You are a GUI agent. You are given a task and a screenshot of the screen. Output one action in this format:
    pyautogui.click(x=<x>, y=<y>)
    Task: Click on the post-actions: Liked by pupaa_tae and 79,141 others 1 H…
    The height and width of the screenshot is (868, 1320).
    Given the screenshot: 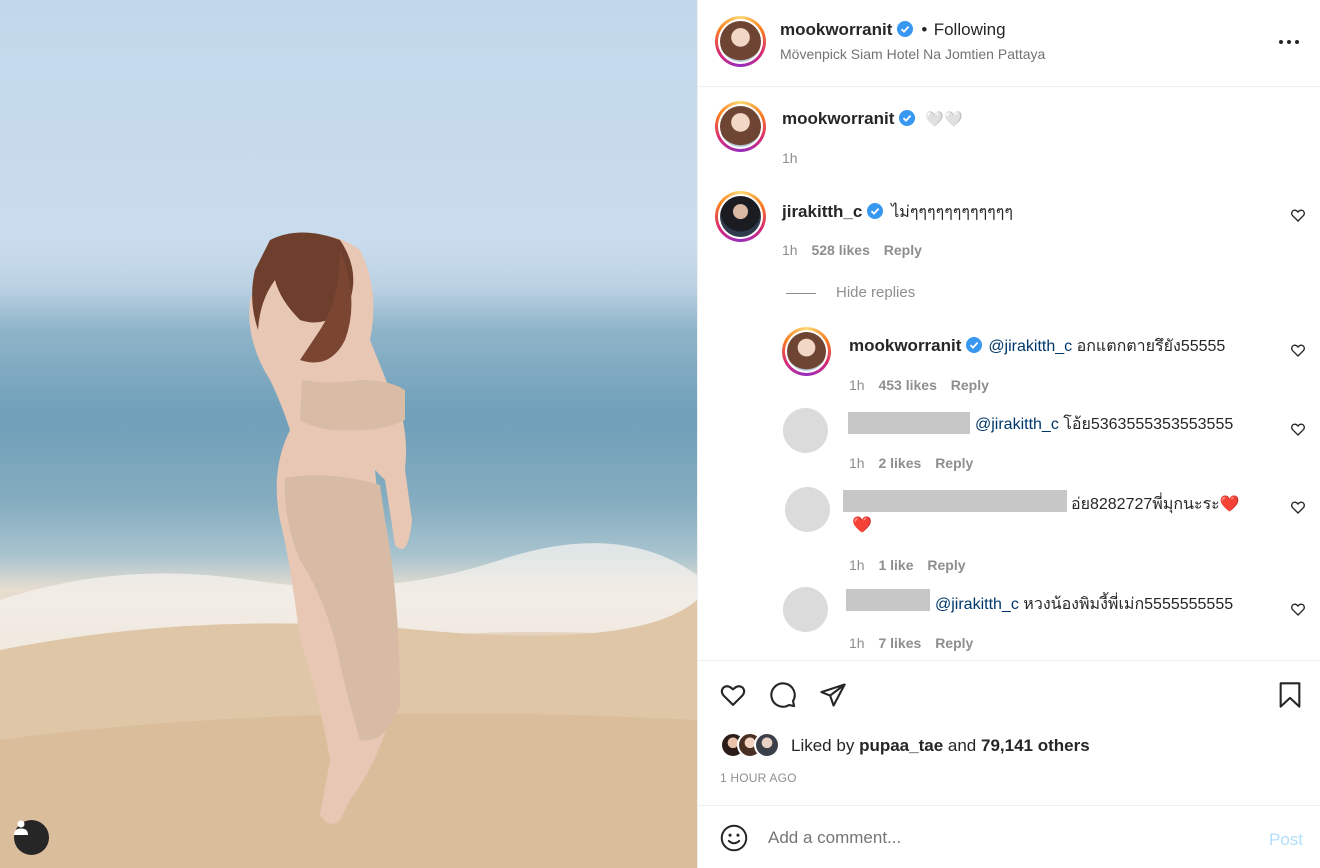 What is the action you would take?
    pyautogui.click(x=1009, y=732)
    